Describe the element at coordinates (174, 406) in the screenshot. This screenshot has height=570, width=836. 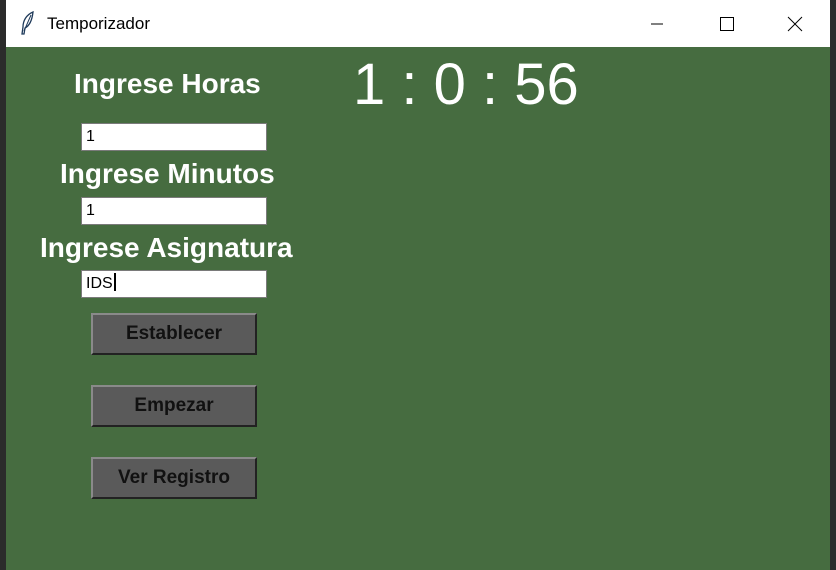
I see `start-button: Empezar` at that location.